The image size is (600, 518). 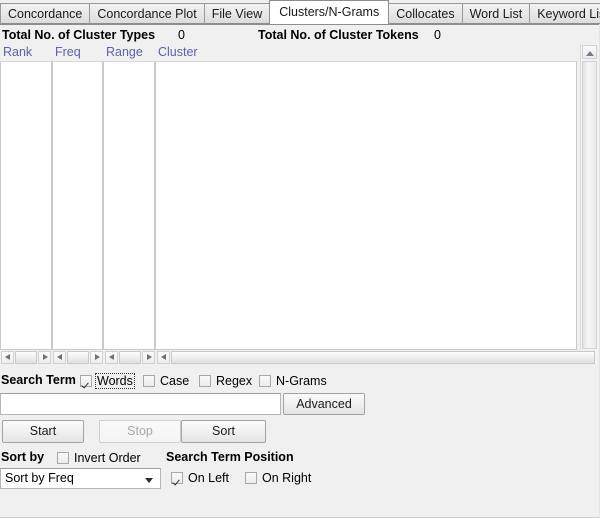 I want to click on case-label: Case, so click(x=175, y=381).